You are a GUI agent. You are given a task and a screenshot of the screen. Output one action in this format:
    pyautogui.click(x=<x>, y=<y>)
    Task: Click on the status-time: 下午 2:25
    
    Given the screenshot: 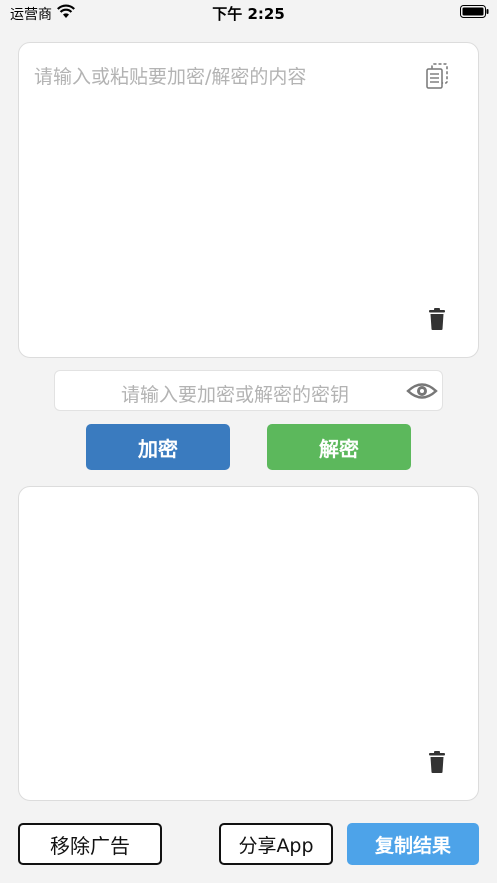 What is the action you would take?
    pyautogui.click(x=248, y=14)
    